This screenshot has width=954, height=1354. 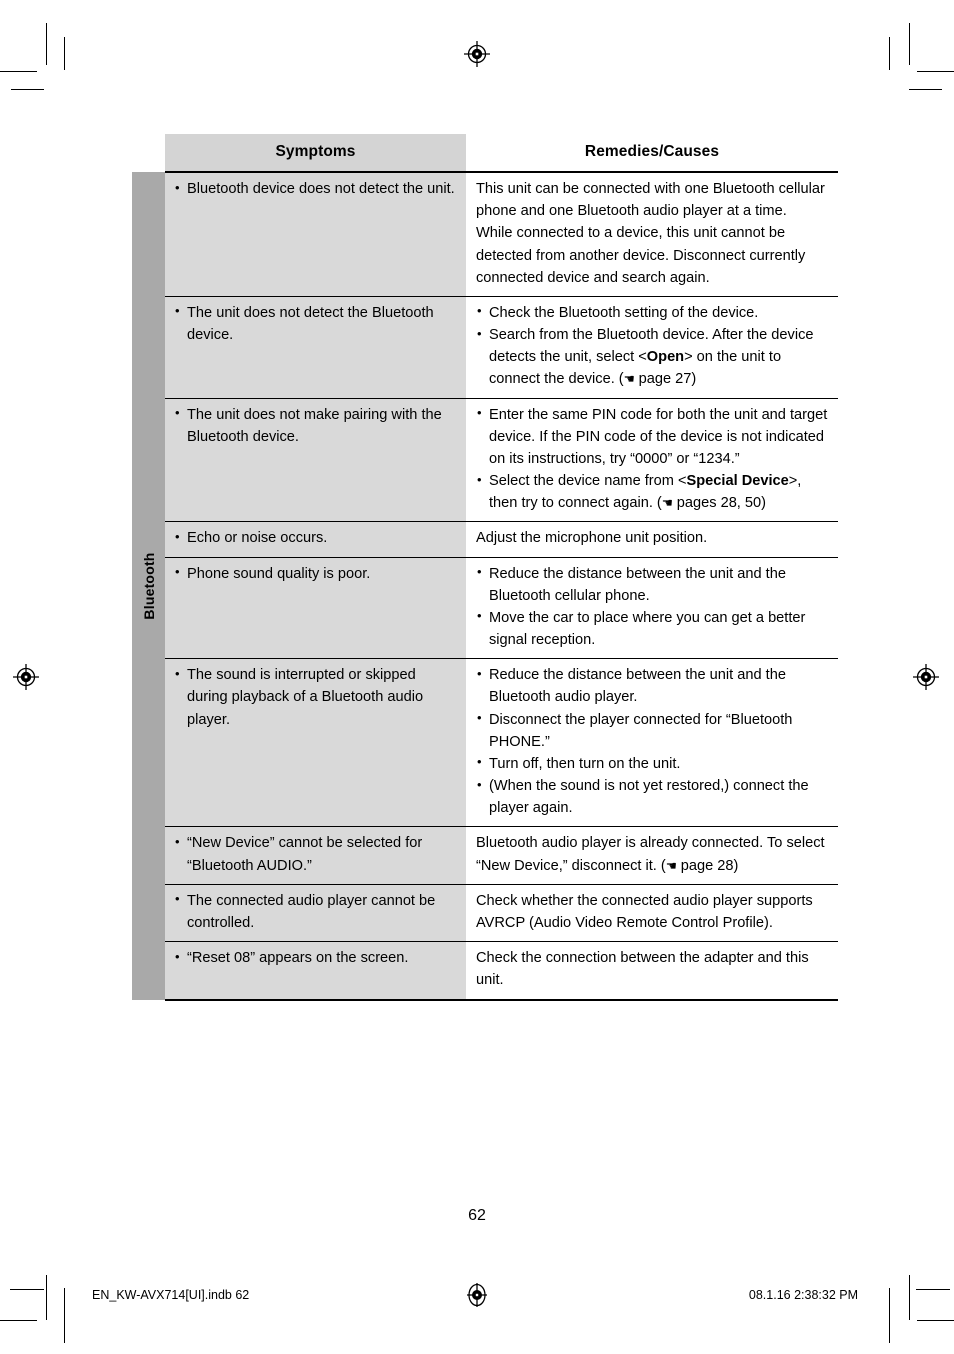 I want to click on page-number: 62, so click(x=477, y=1215).